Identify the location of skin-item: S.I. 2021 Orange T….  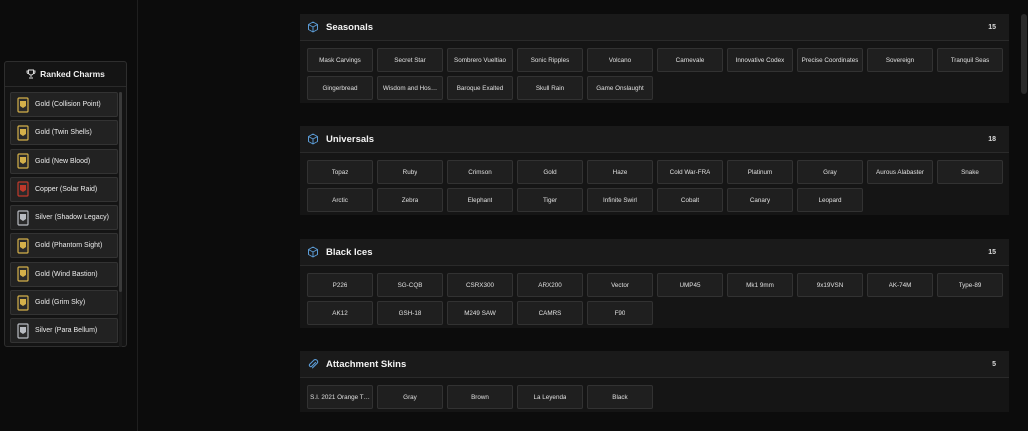
(340, 397).